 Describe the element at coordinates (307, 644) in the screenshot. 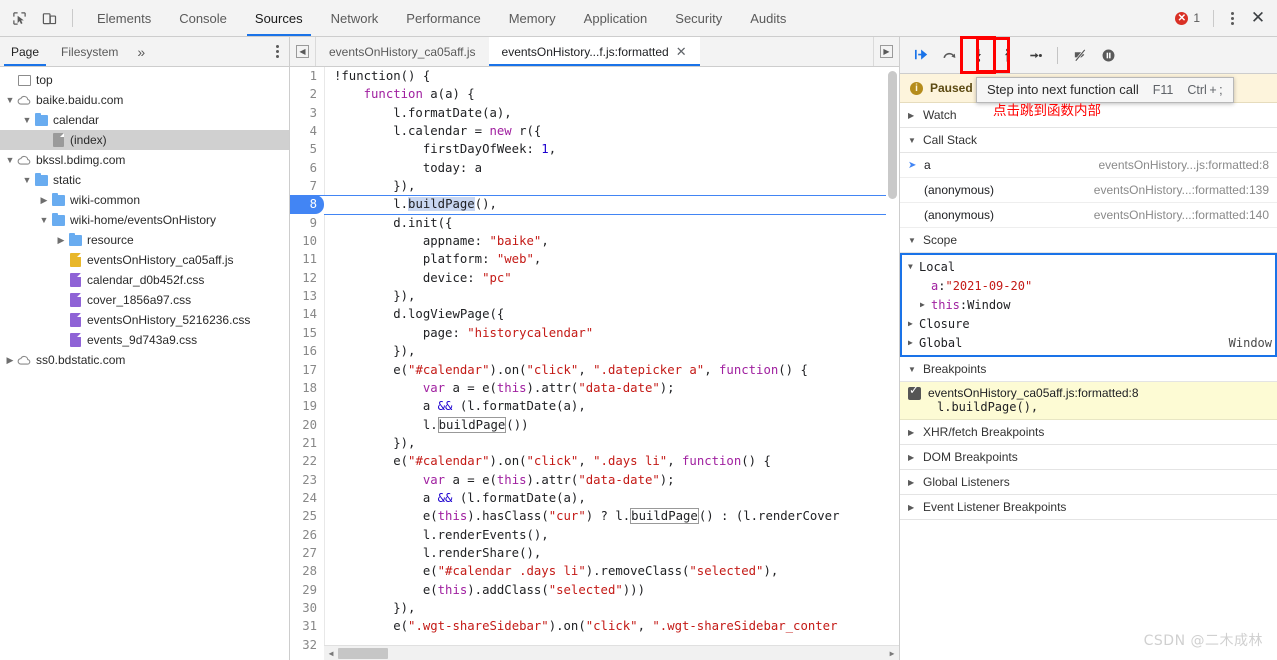

I see `line-number: 32` at that location.